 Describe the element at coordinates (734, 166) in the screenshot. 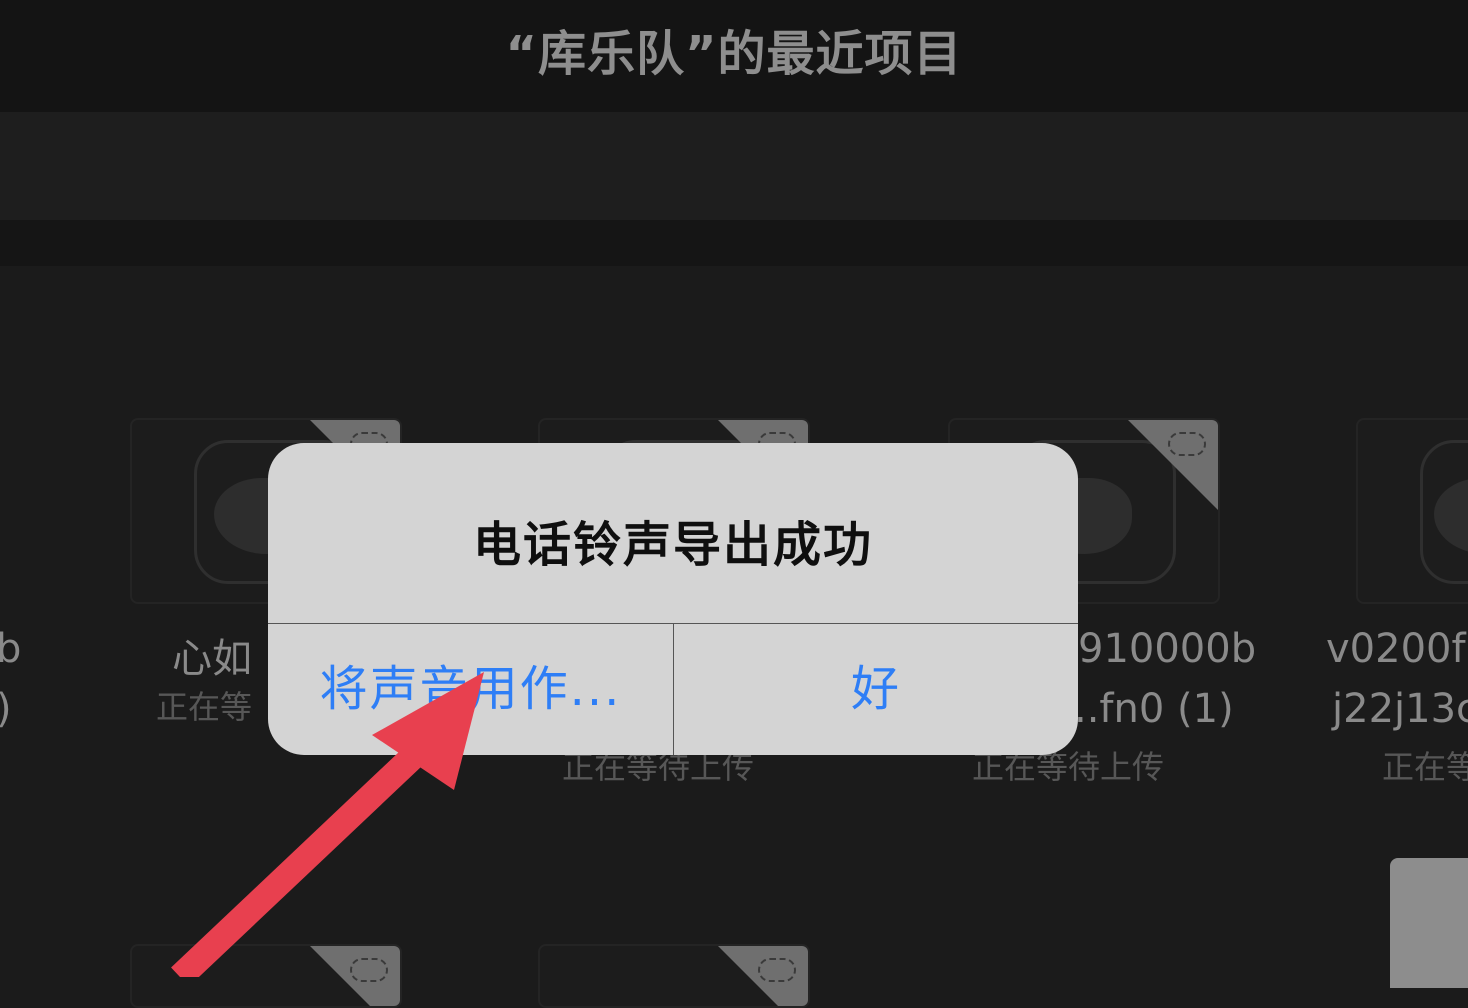

I see `toolbar-band` at that location.